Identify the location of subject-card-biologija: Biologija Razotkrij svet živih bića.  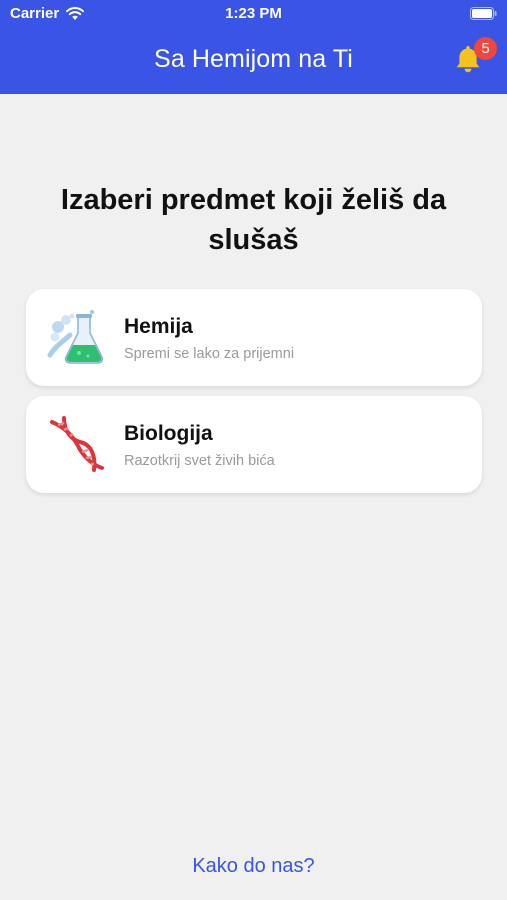
(254, 444).